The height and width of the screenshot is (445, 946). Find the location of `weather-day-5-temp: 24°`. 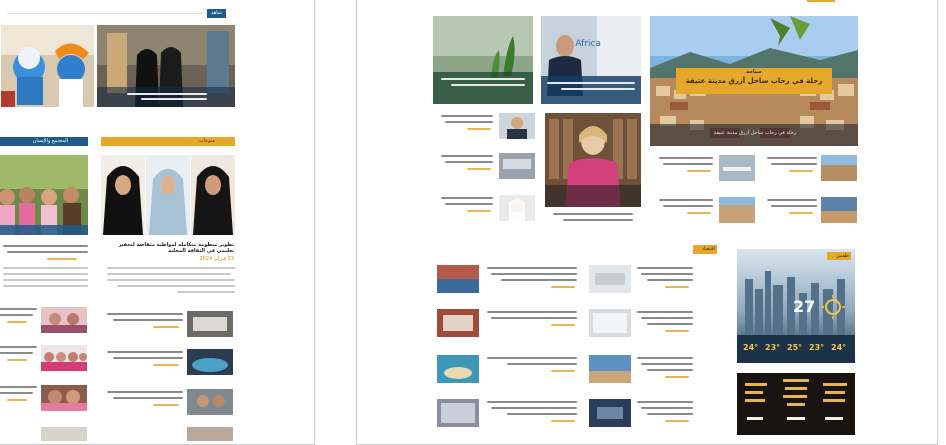

weather-day-5-temp: 24° is located at coordinates (839, 347).